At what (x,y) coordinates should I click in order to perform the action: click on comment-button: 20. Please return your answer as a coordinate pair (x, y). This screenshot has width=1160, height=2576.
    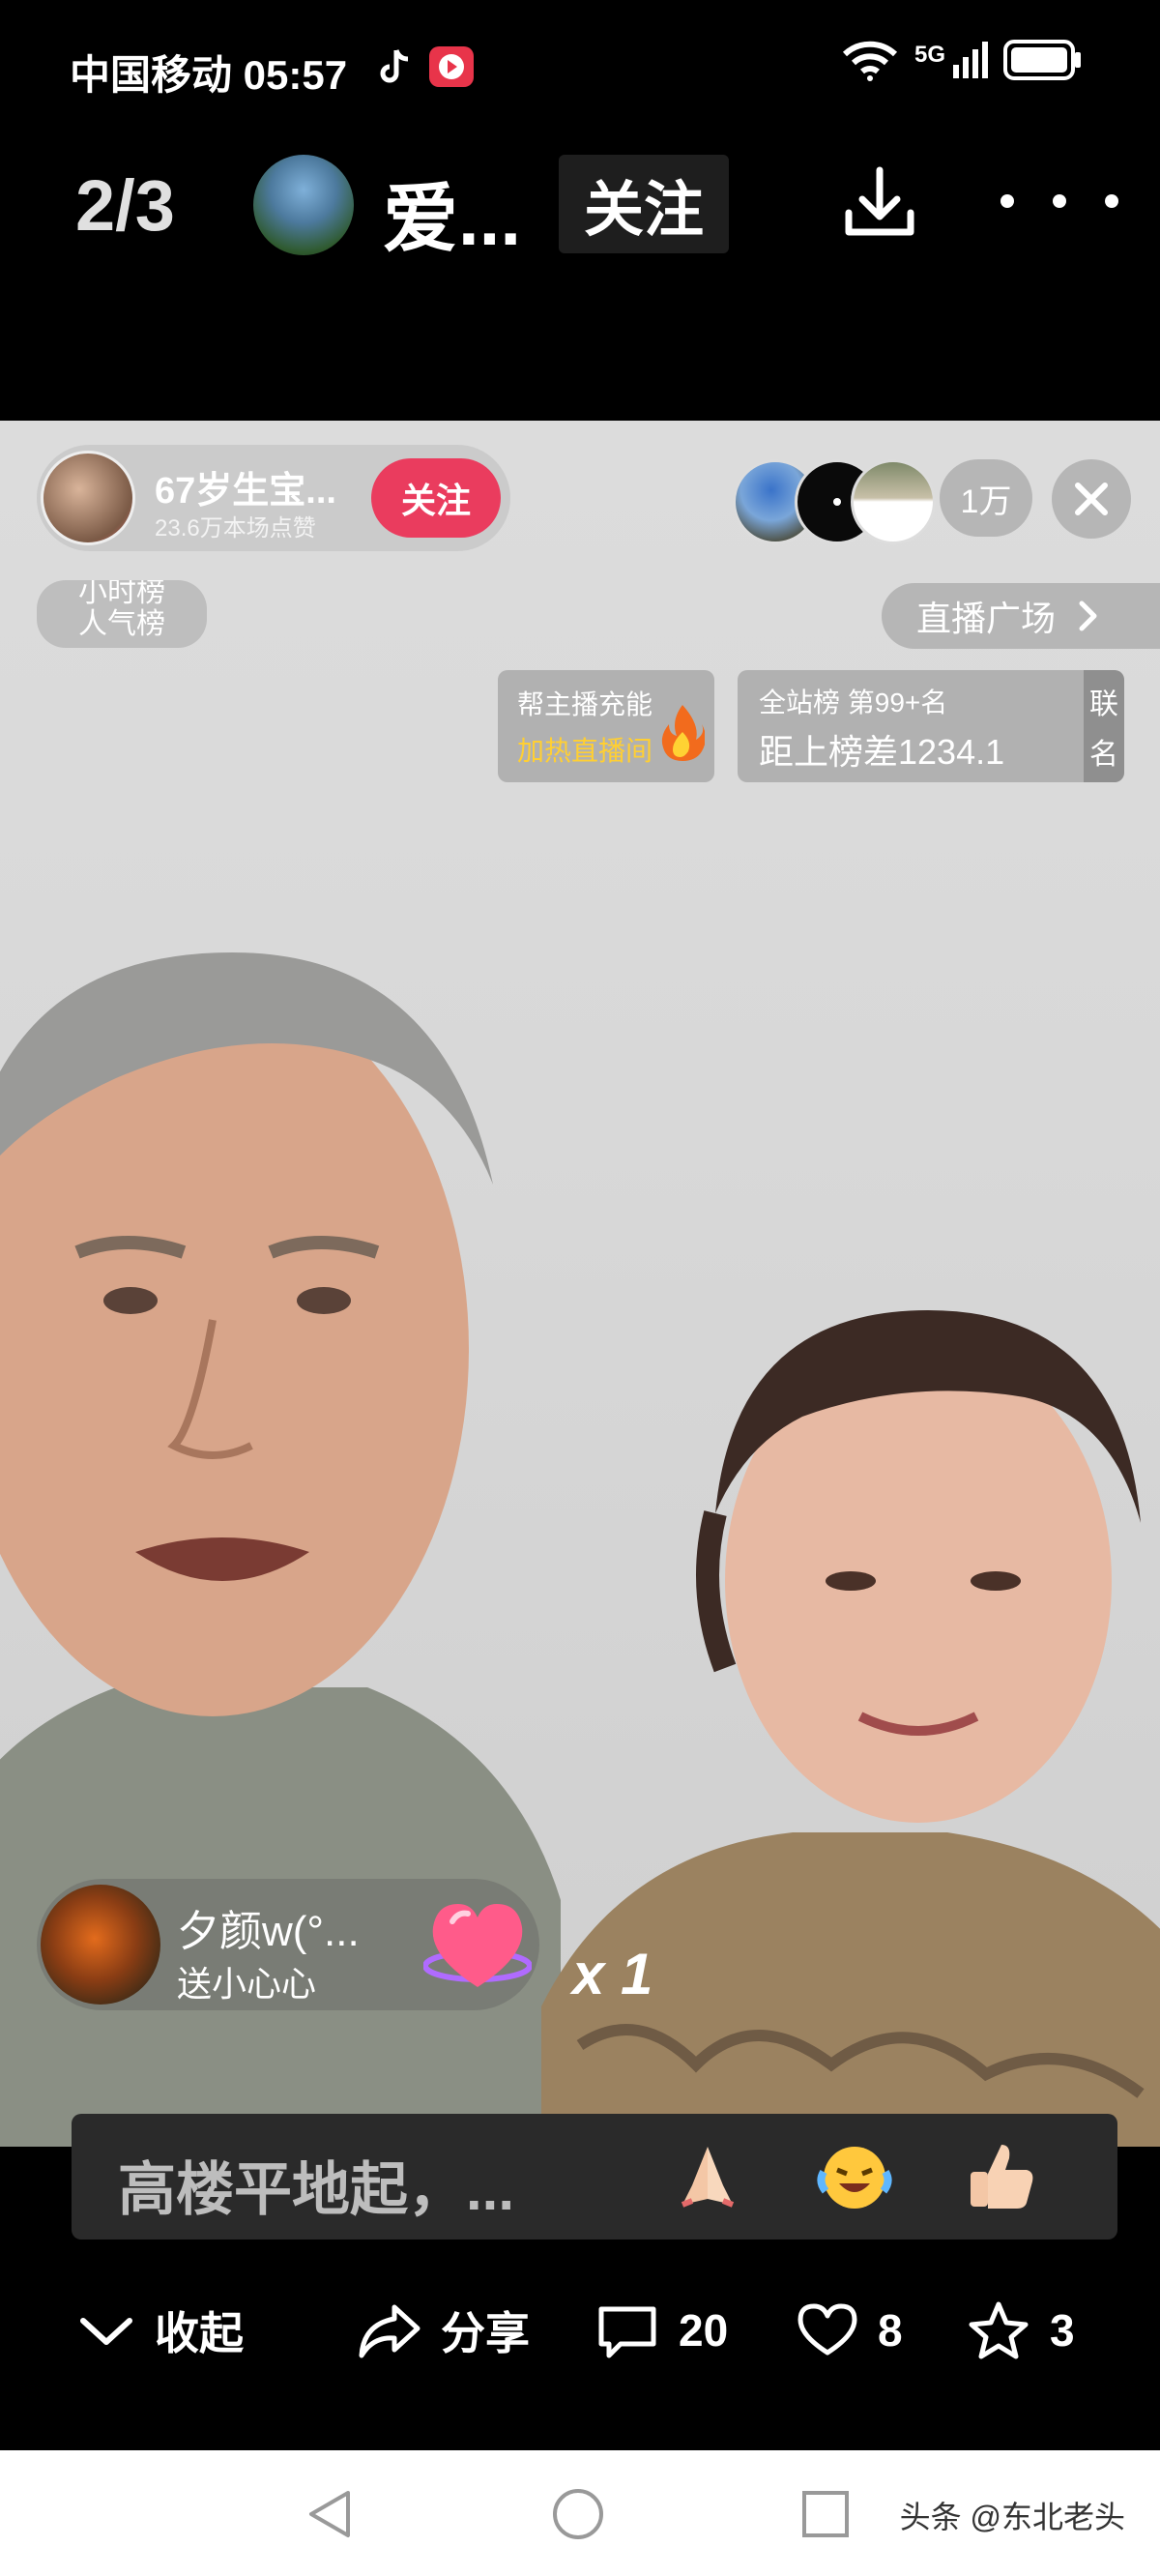
    Looking at the image, I should click on (662, 2330).